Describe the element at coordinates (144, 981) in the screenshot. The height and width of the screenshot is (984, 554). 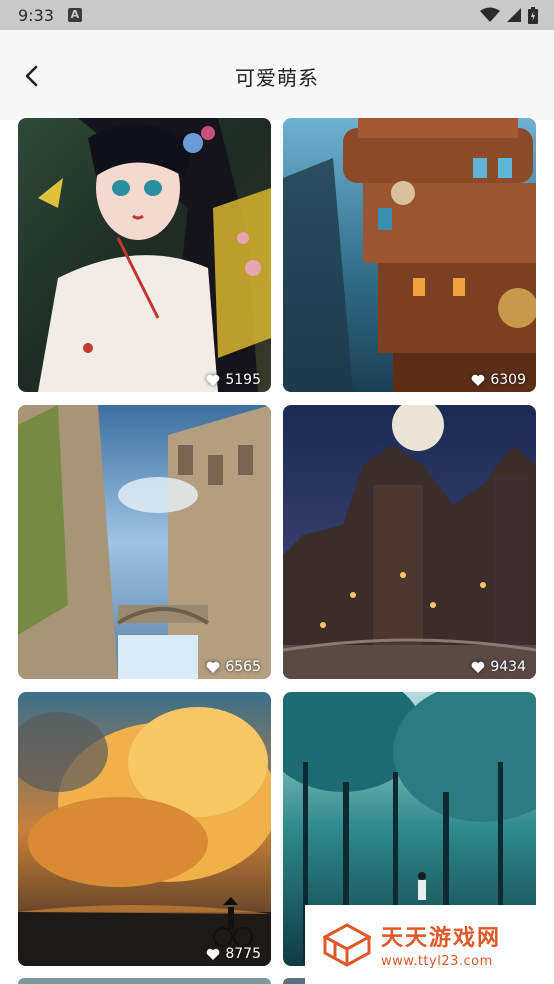
I see `next-row-card-peek` at that location.